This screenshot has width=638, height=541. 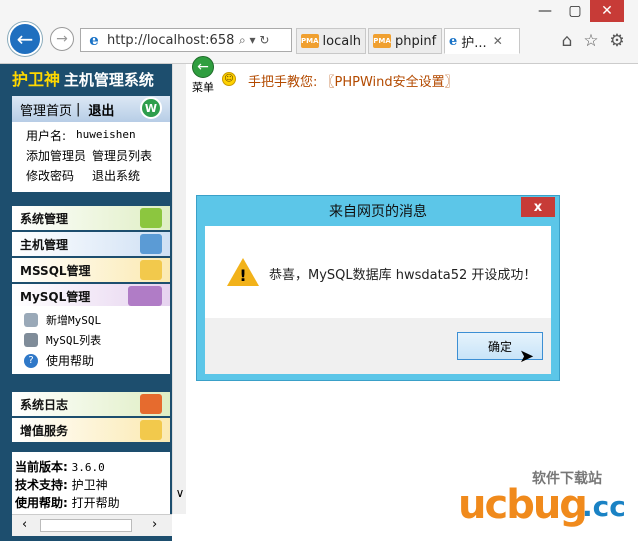 I want to click on forward-button: →, so click(x=62, y=39).